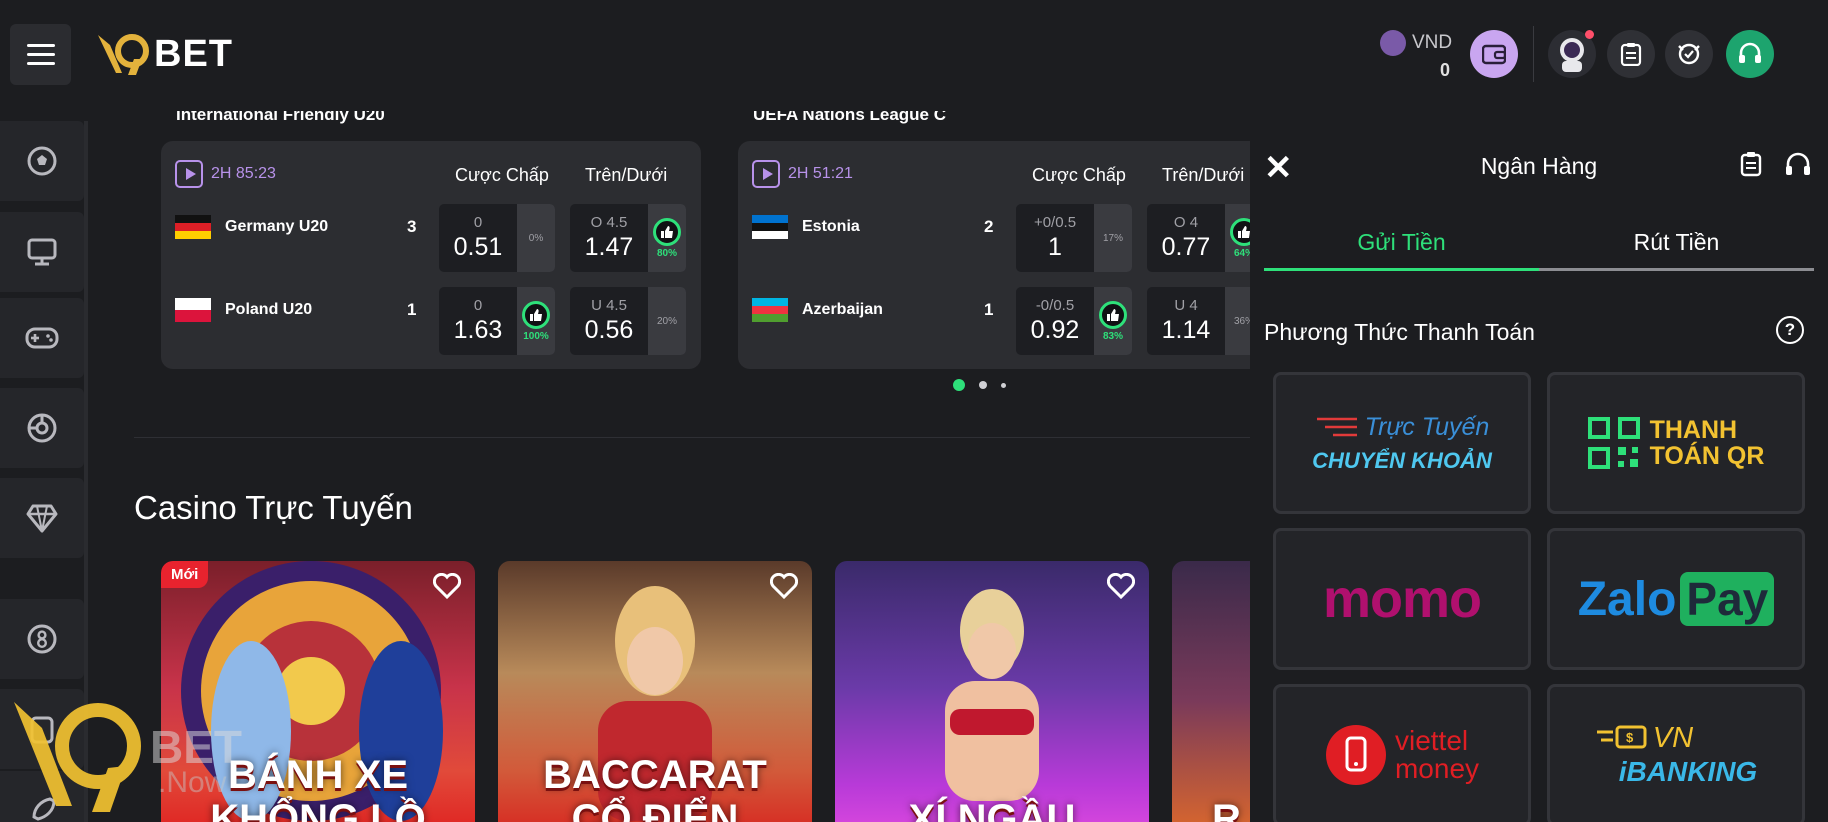 This screenshot has height=822, width=1828. What do you see at coordinates (628, 238) in the screenshot?
I see `odds-button: O 4.5 1.47 80%` at bounding box center [628, 238].